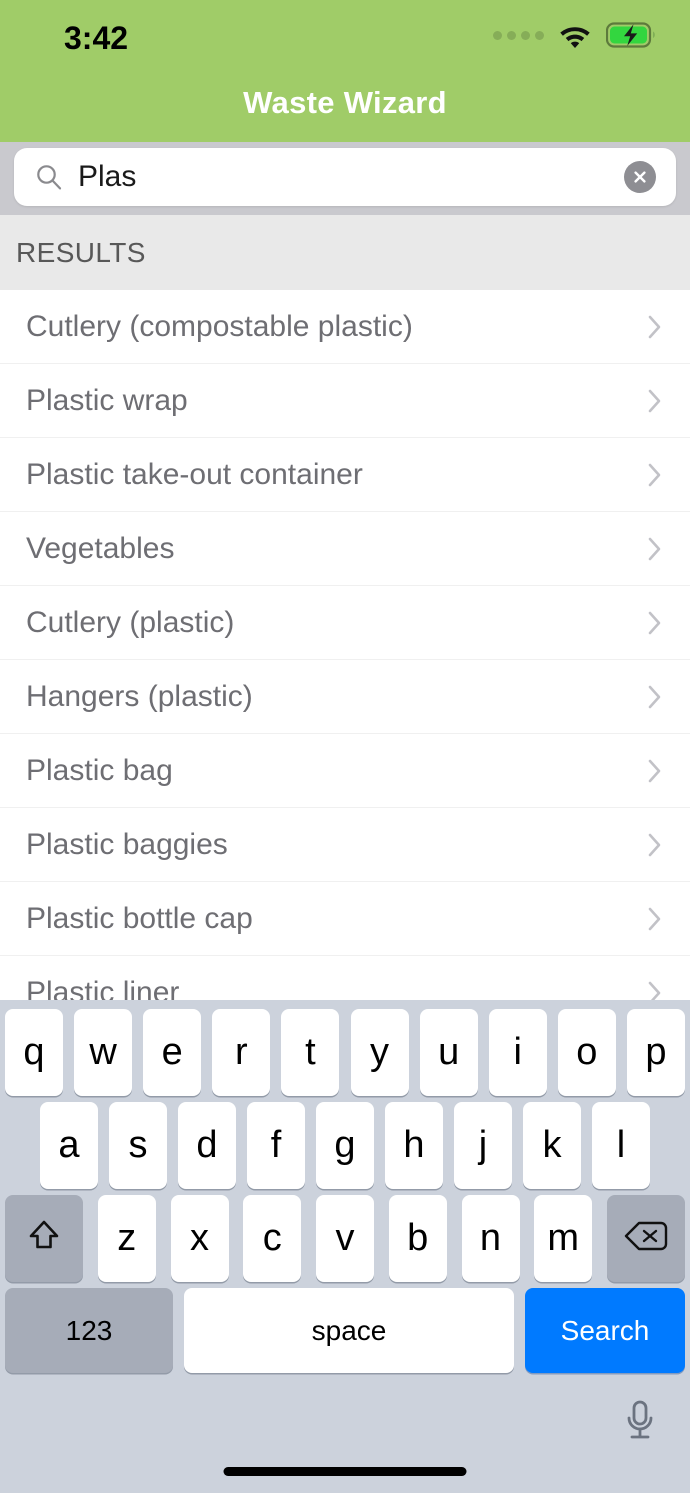 The image size is (690, 1493). I want to click on list-item-label: Vegetables, so click(100, 548).